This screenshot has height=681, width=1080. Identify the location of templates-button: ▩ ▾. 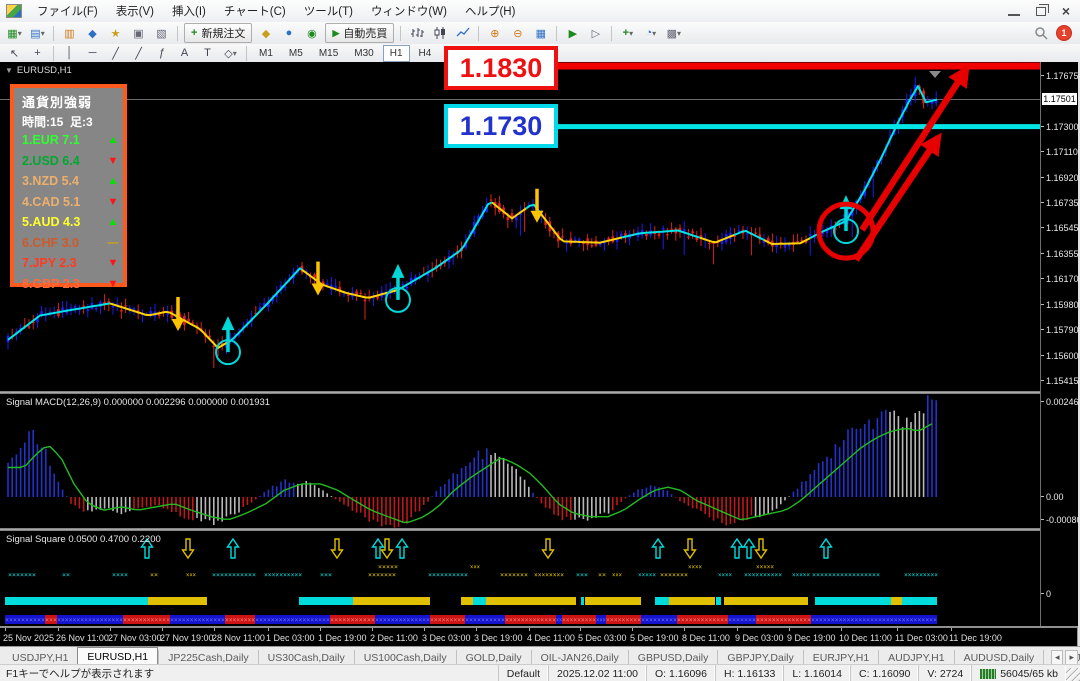
(673, 33).